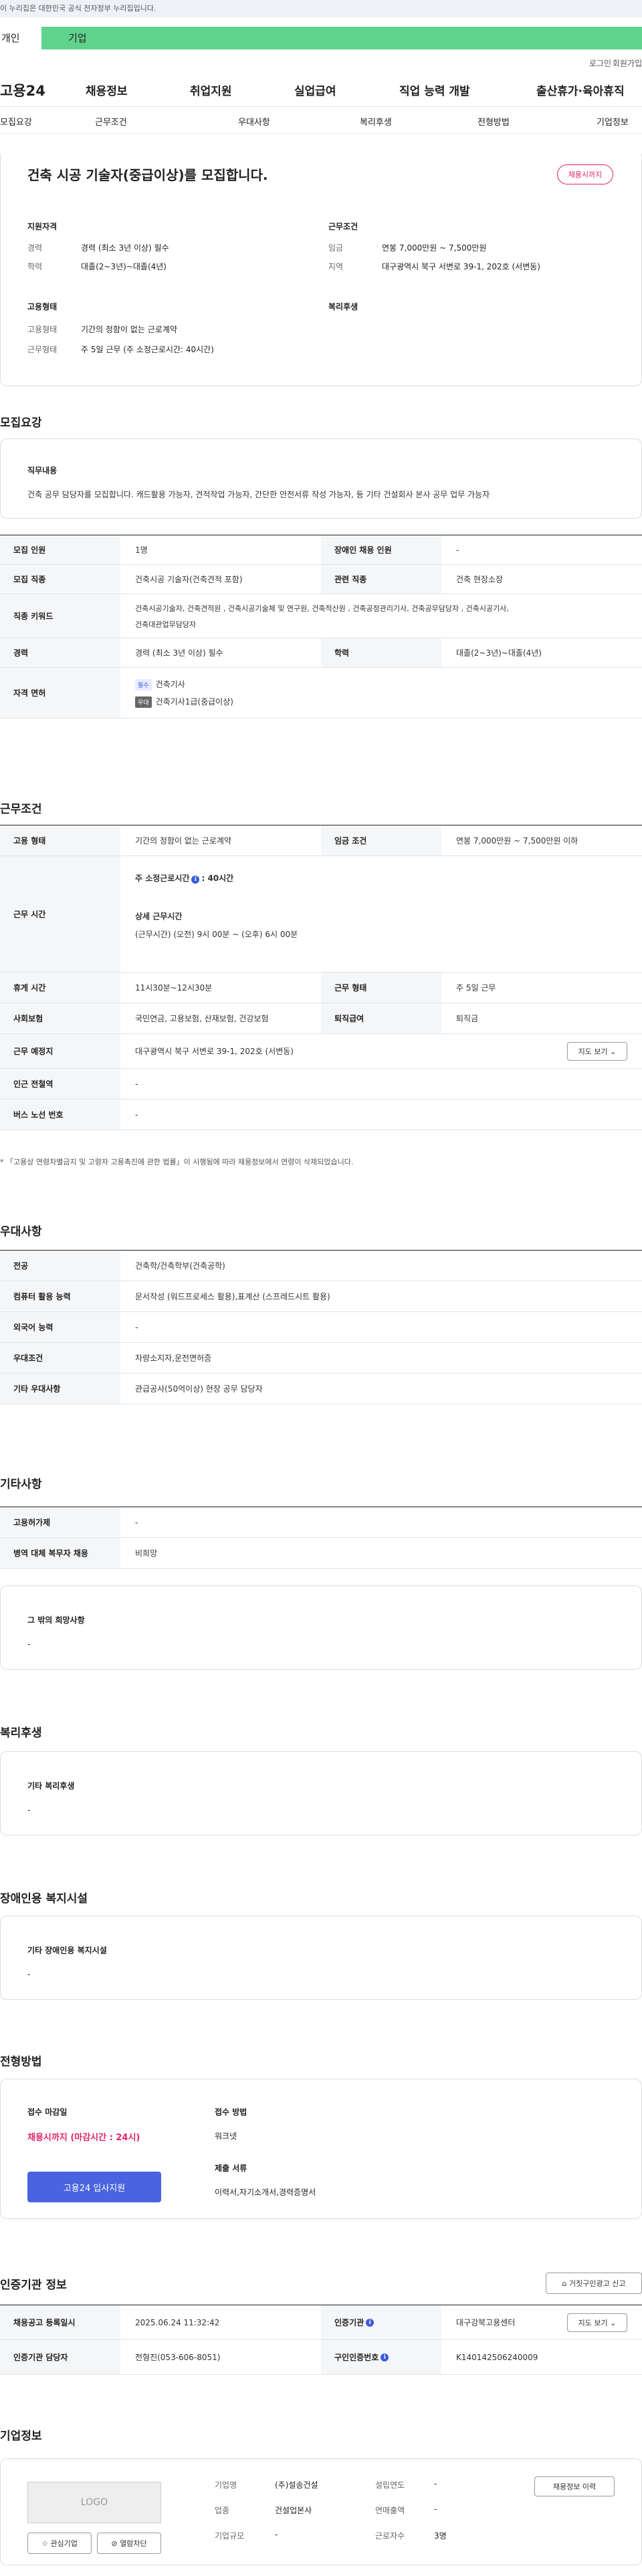 The width and height of the screenshot is (642, 2576). I want to click on cell-label: 채용공고 등록일시, so click(60, 2322).